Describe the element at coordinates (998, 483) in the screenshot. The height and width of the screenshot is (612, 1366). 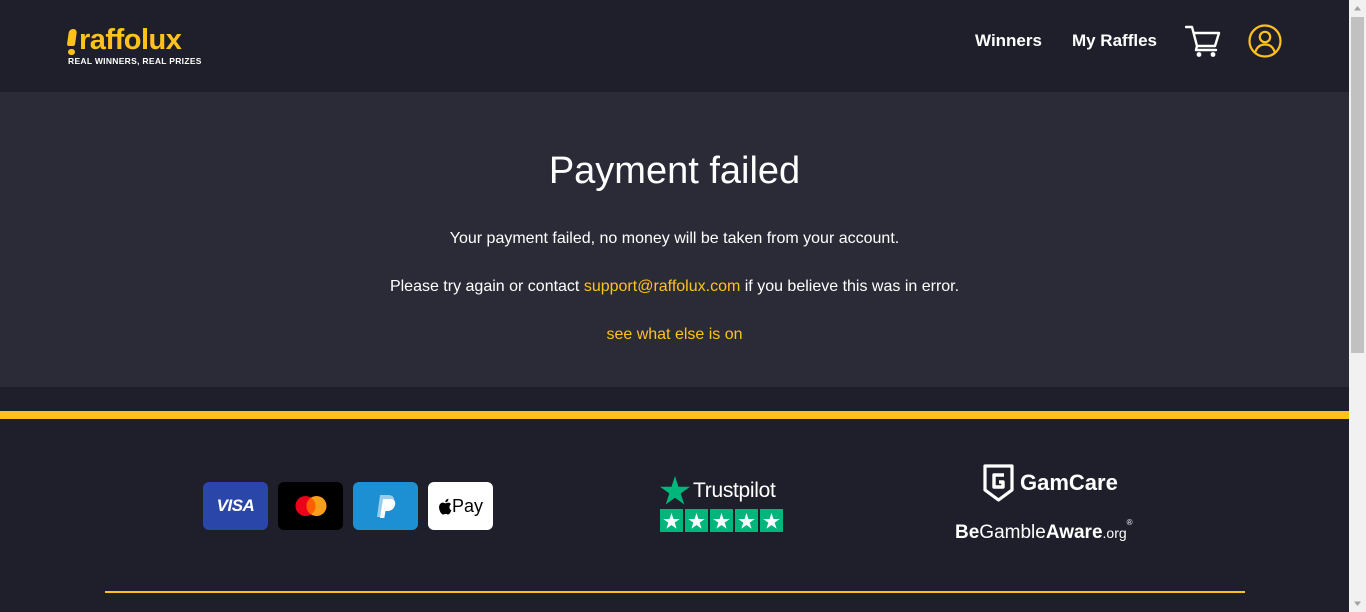
I see `gamcare-g-icon` at that location.